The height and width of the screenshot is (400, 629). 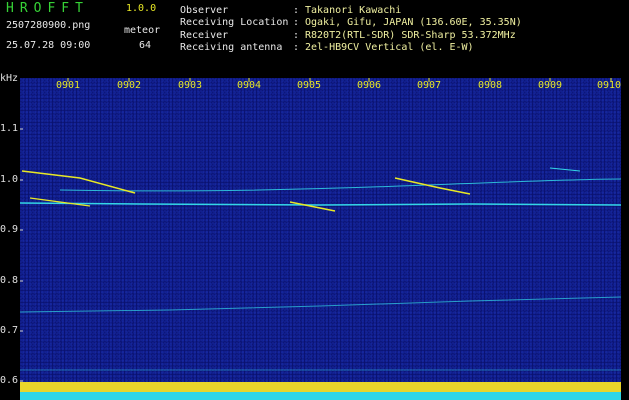 What do you see at coordinates (9, 229) in the screenshot?
I see `ytick-label: 0.9` at bounding box center [9, 229].